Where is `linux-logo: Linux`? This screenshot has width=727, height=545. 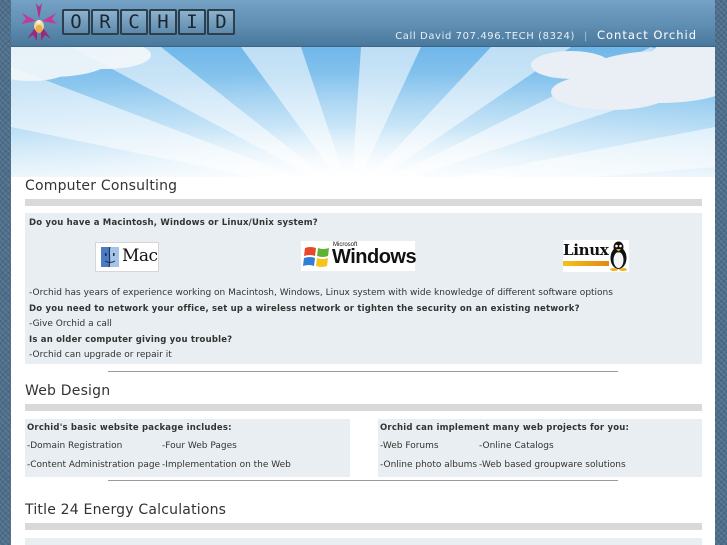 linux-logo: Linux is located at coordinates (596, 256).